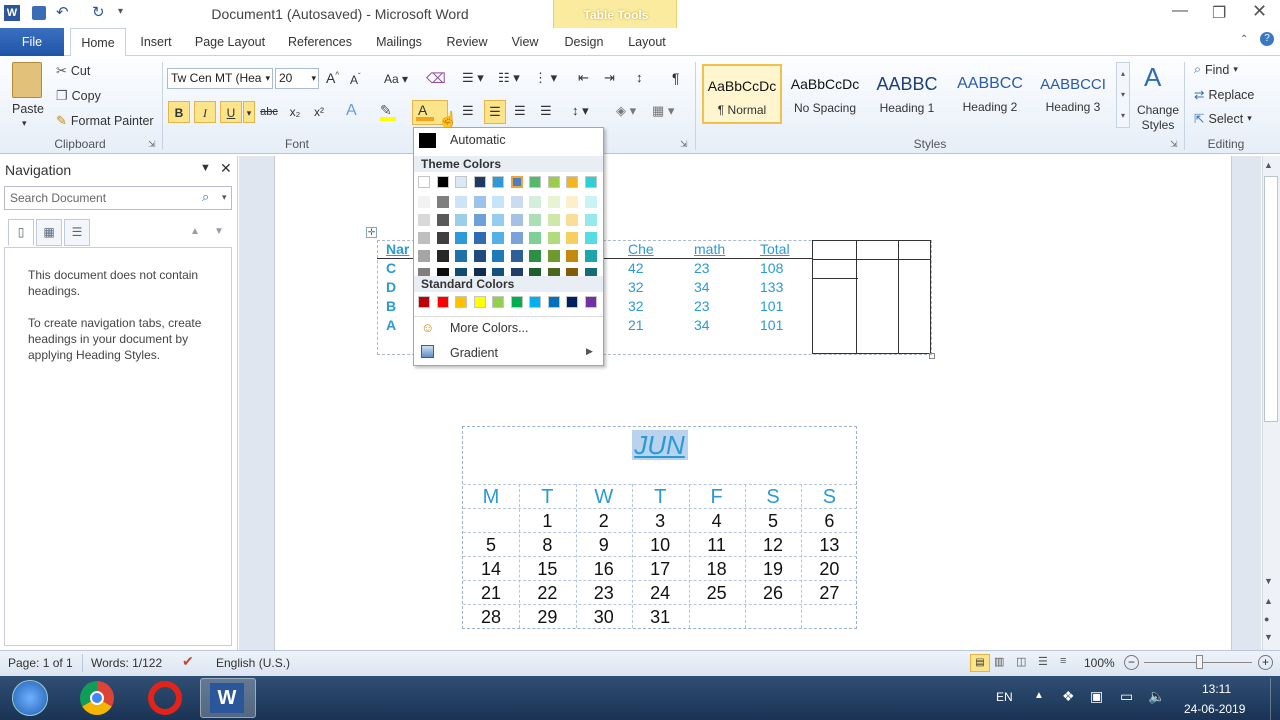 This screenshot has height=720, width=1280. Describe the element at coordinates (1275, 699) in the screenshot. I see `show-desktop-button` at that location.